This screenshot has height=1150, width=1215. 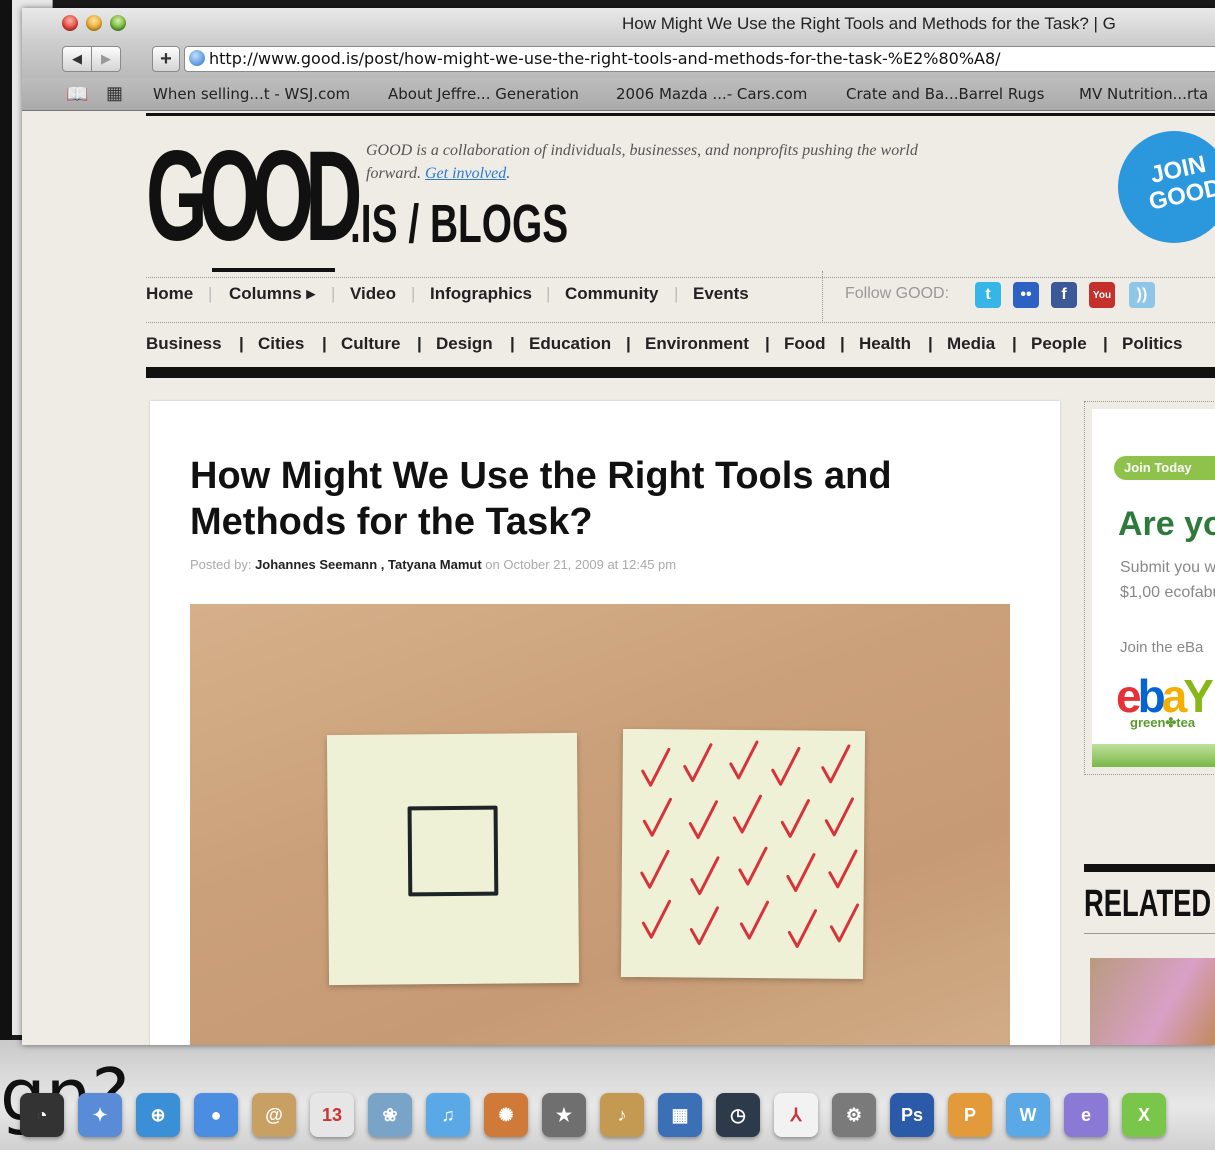 I want to click on close-window-button, so click(x=70, y=23).